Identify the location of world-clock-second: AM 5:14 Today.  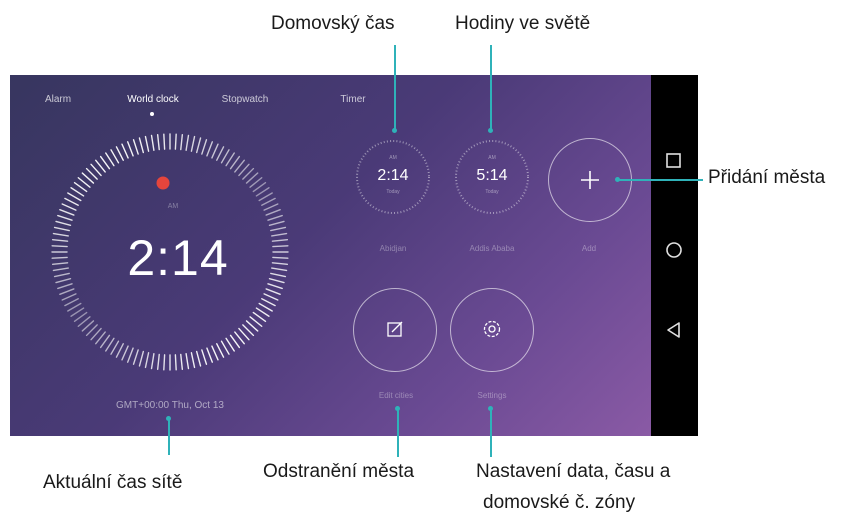
(492, 177).